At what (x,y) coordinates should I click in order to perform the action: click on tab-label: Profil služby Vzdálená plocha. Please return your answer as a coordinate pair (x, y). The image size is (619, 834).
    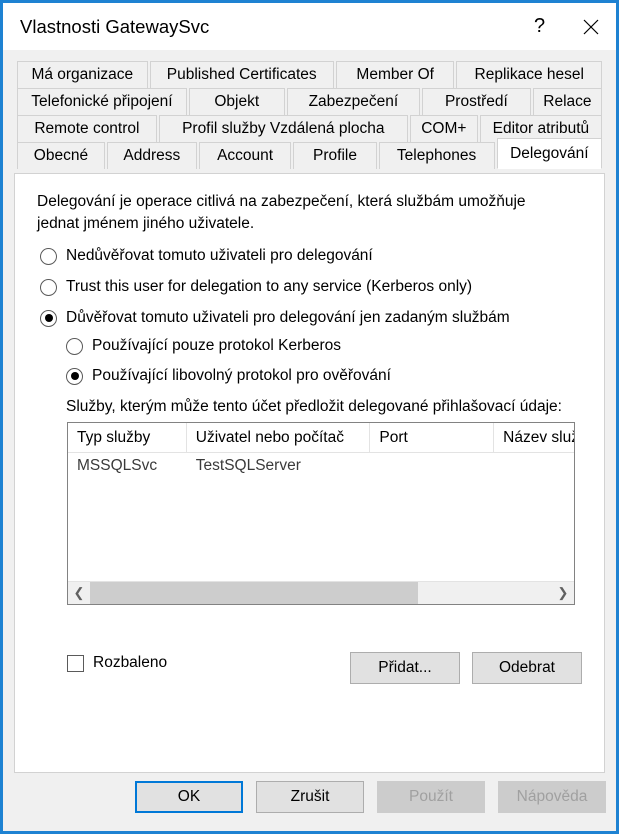
    Looking at the image, I should click on (283, 128).